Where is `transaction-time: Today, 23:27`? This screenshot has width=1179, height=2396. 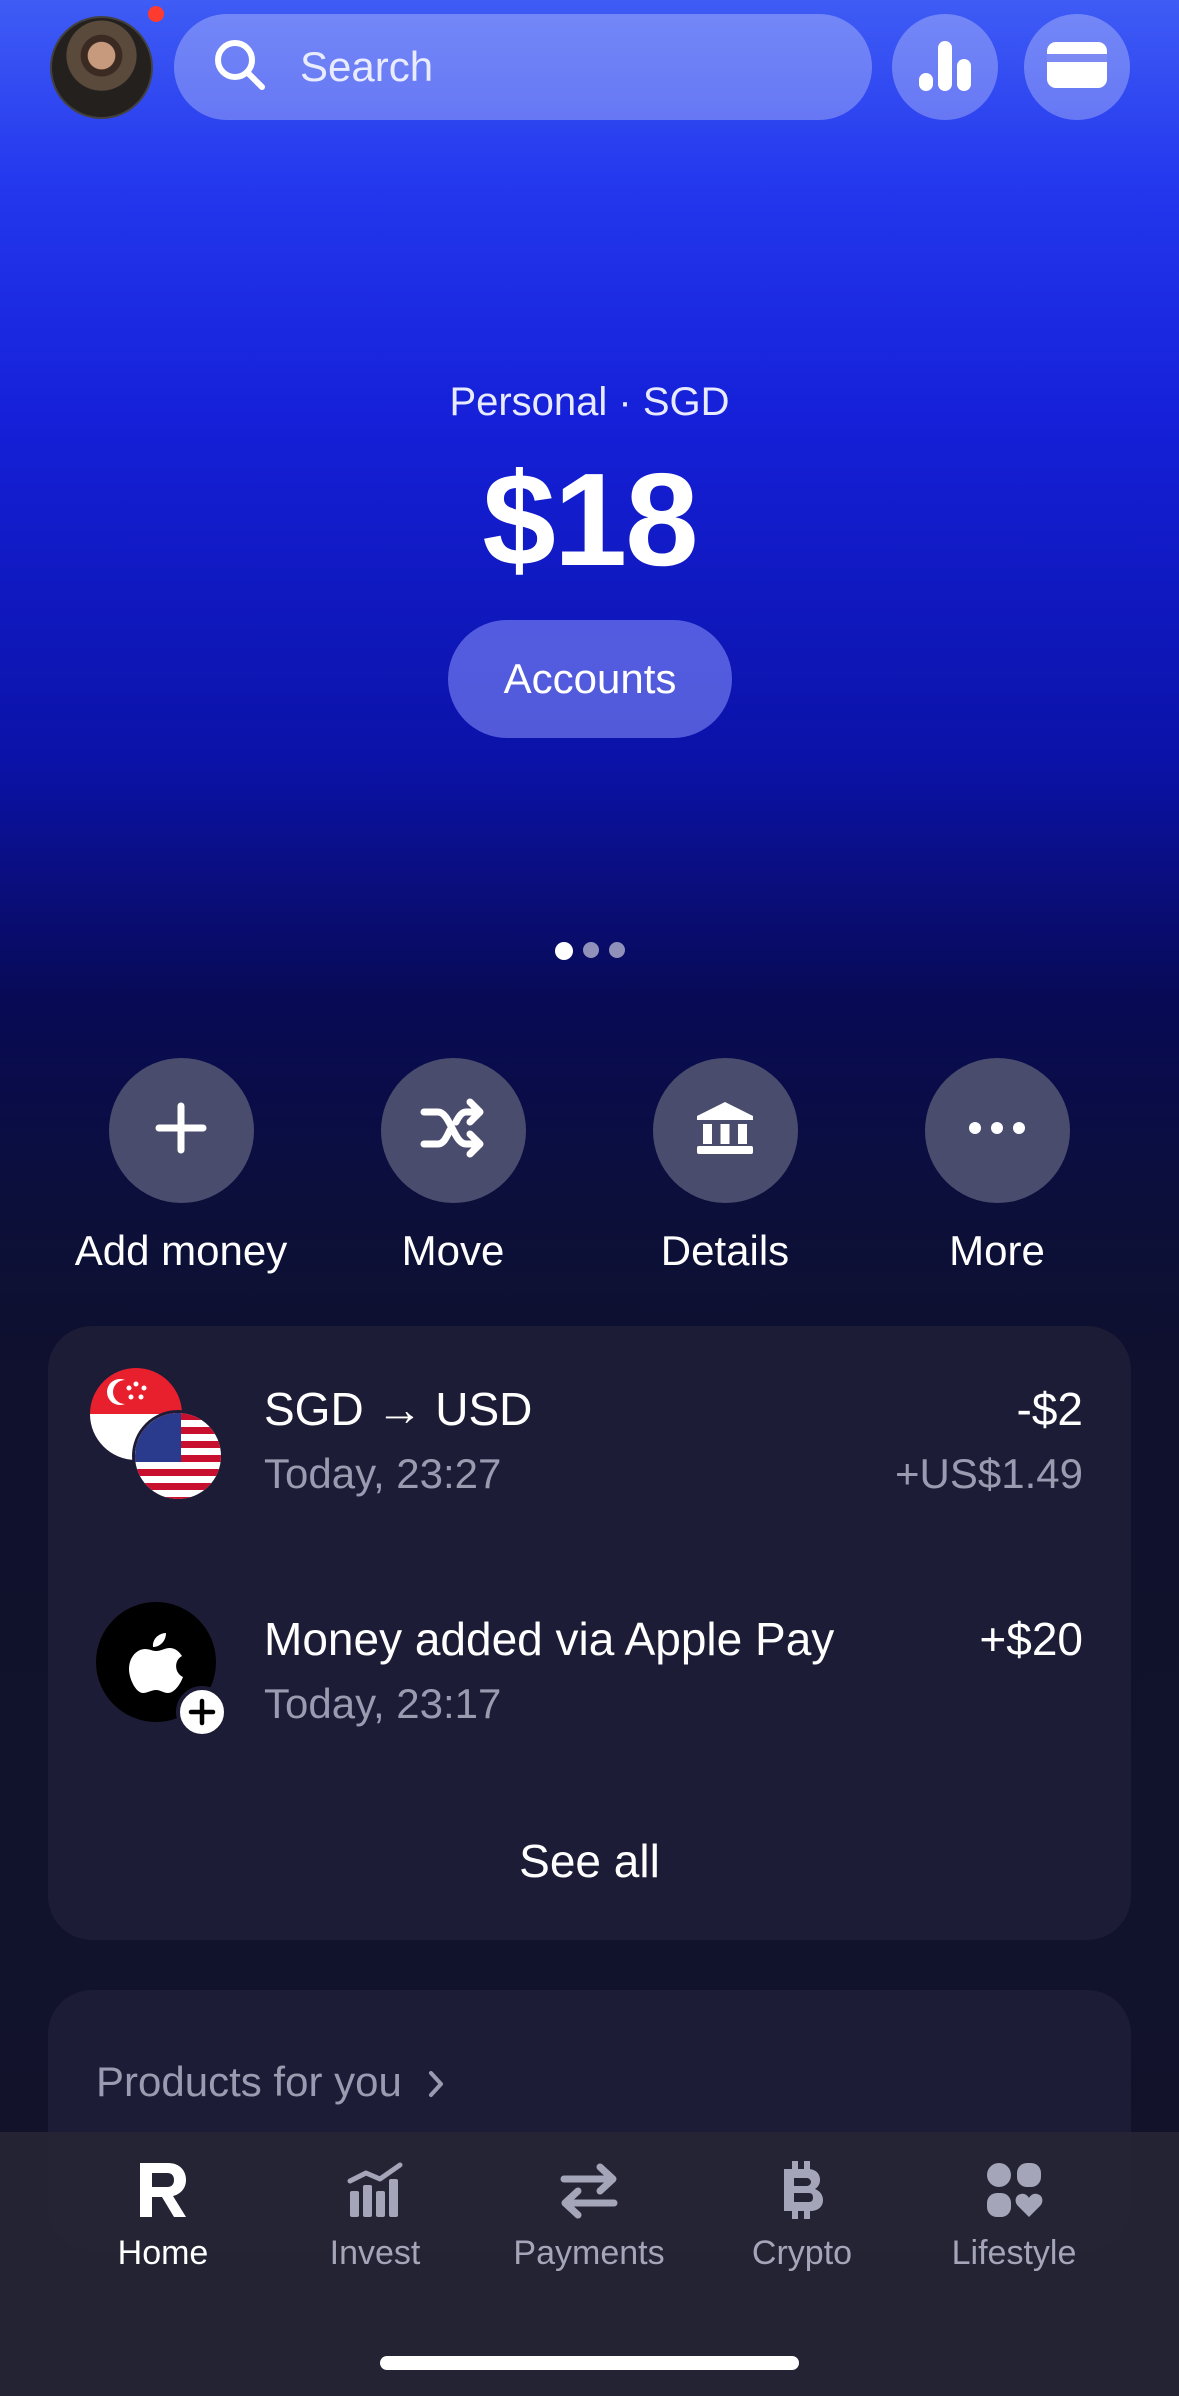 transaction-time: Today, 23:27 is located at coordinates (383, 1473).